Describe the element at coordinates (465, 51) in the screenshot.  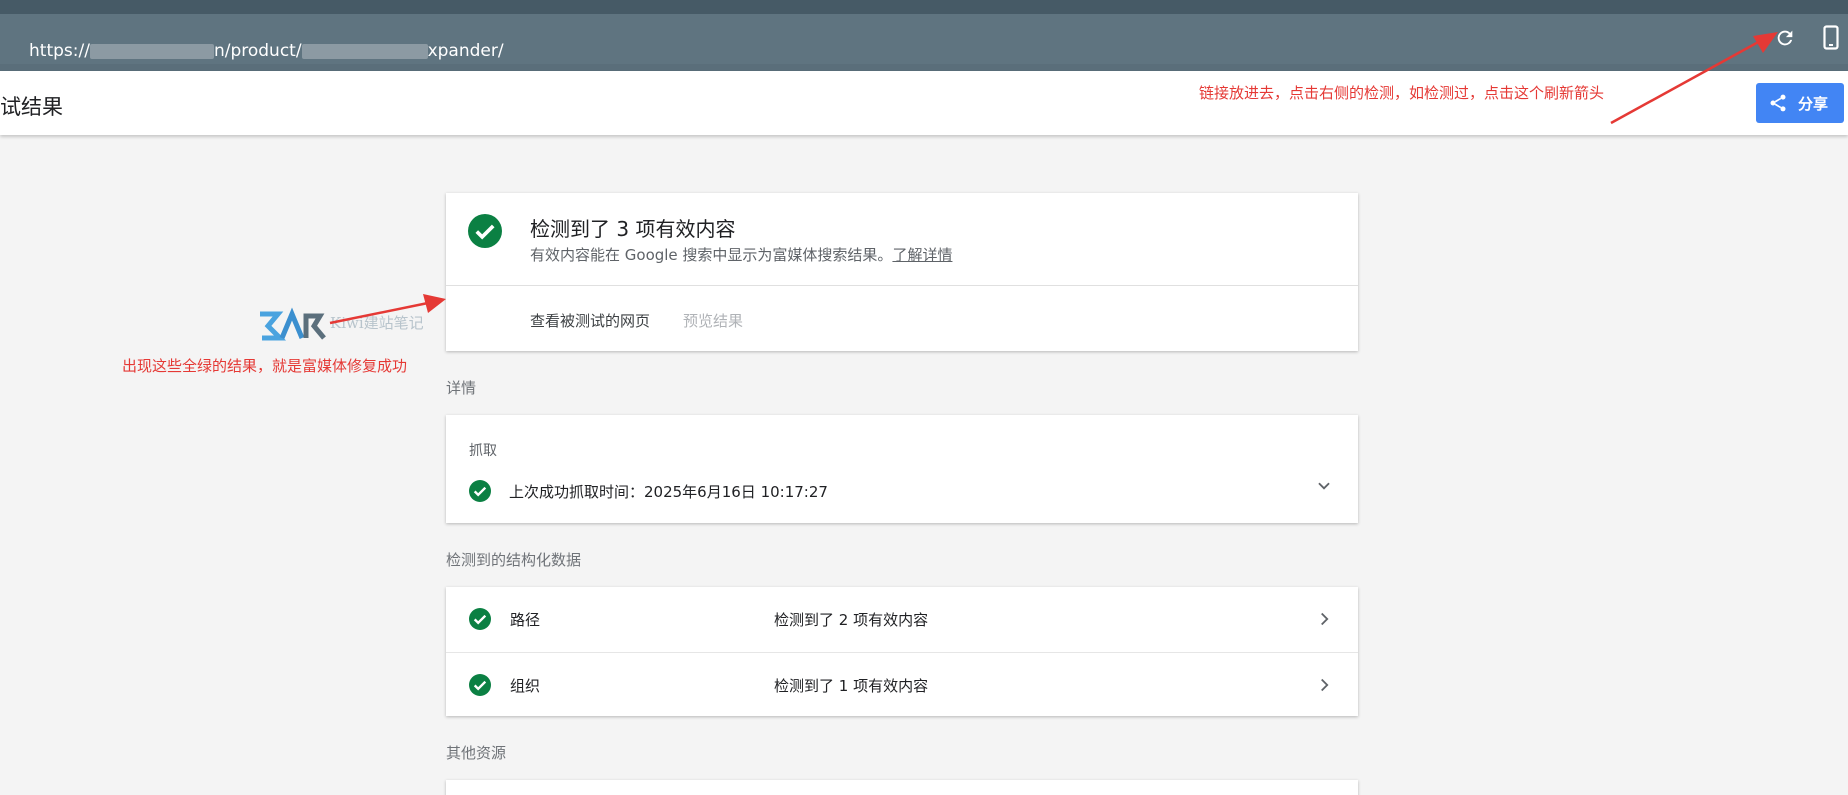
I see `url-end: xpander/` at that location.